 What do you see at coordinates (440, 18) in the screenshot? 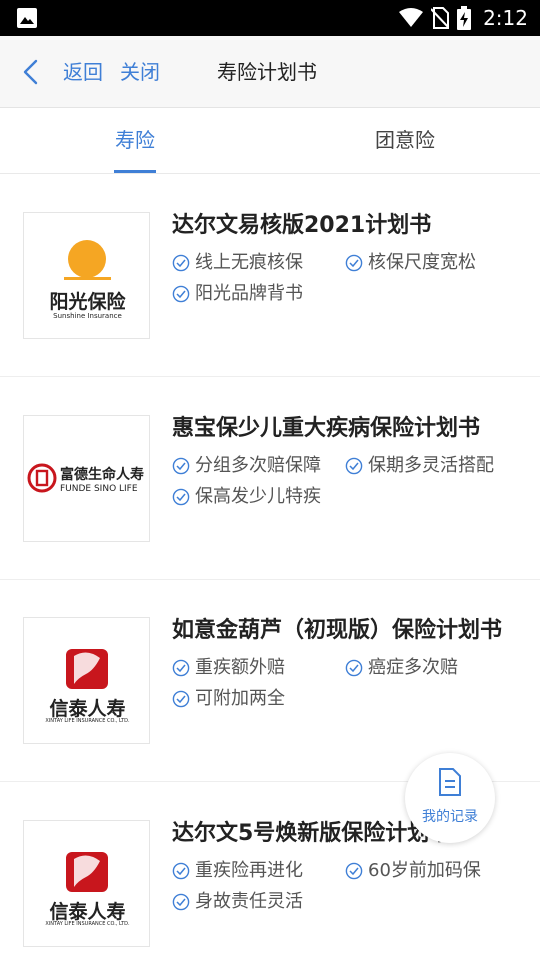
I see `no-sim-icon` at bounding box center [440, 18].